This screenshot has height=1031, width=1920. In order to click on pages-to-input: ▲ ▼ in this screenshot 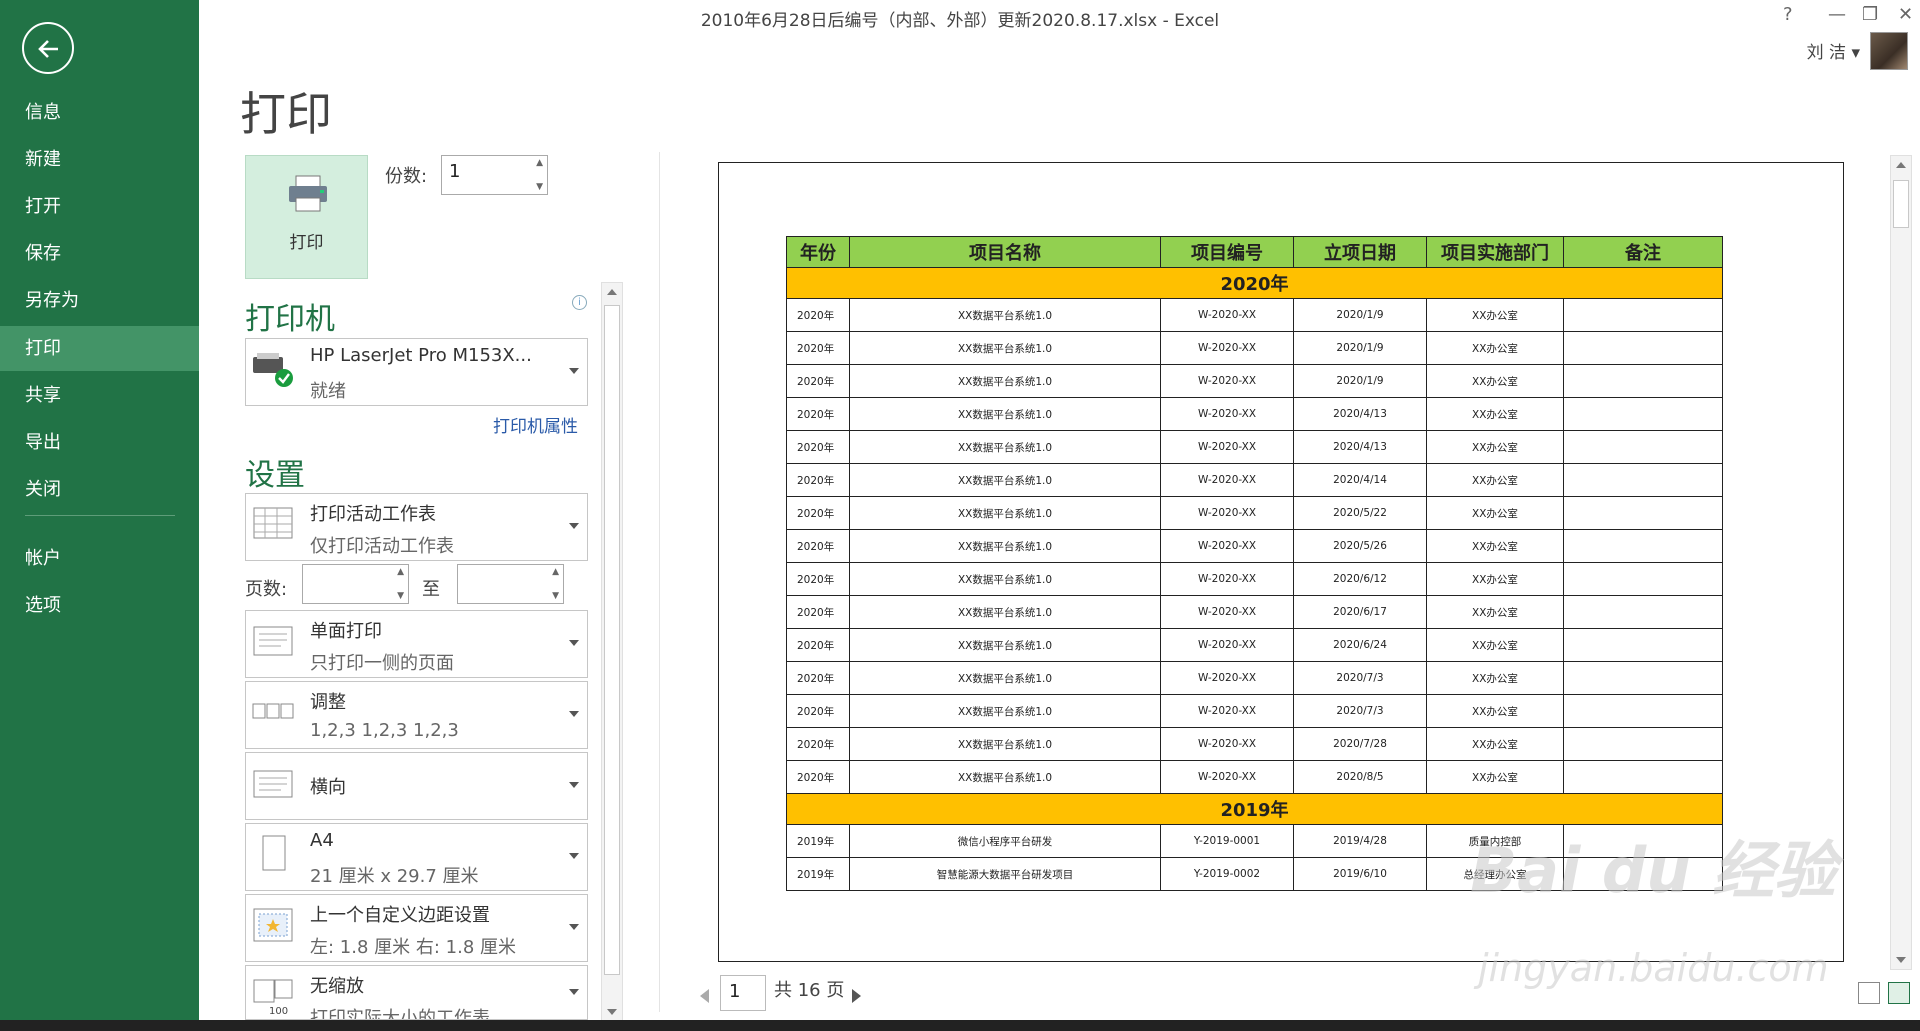, I will do `click(510, 584)`.